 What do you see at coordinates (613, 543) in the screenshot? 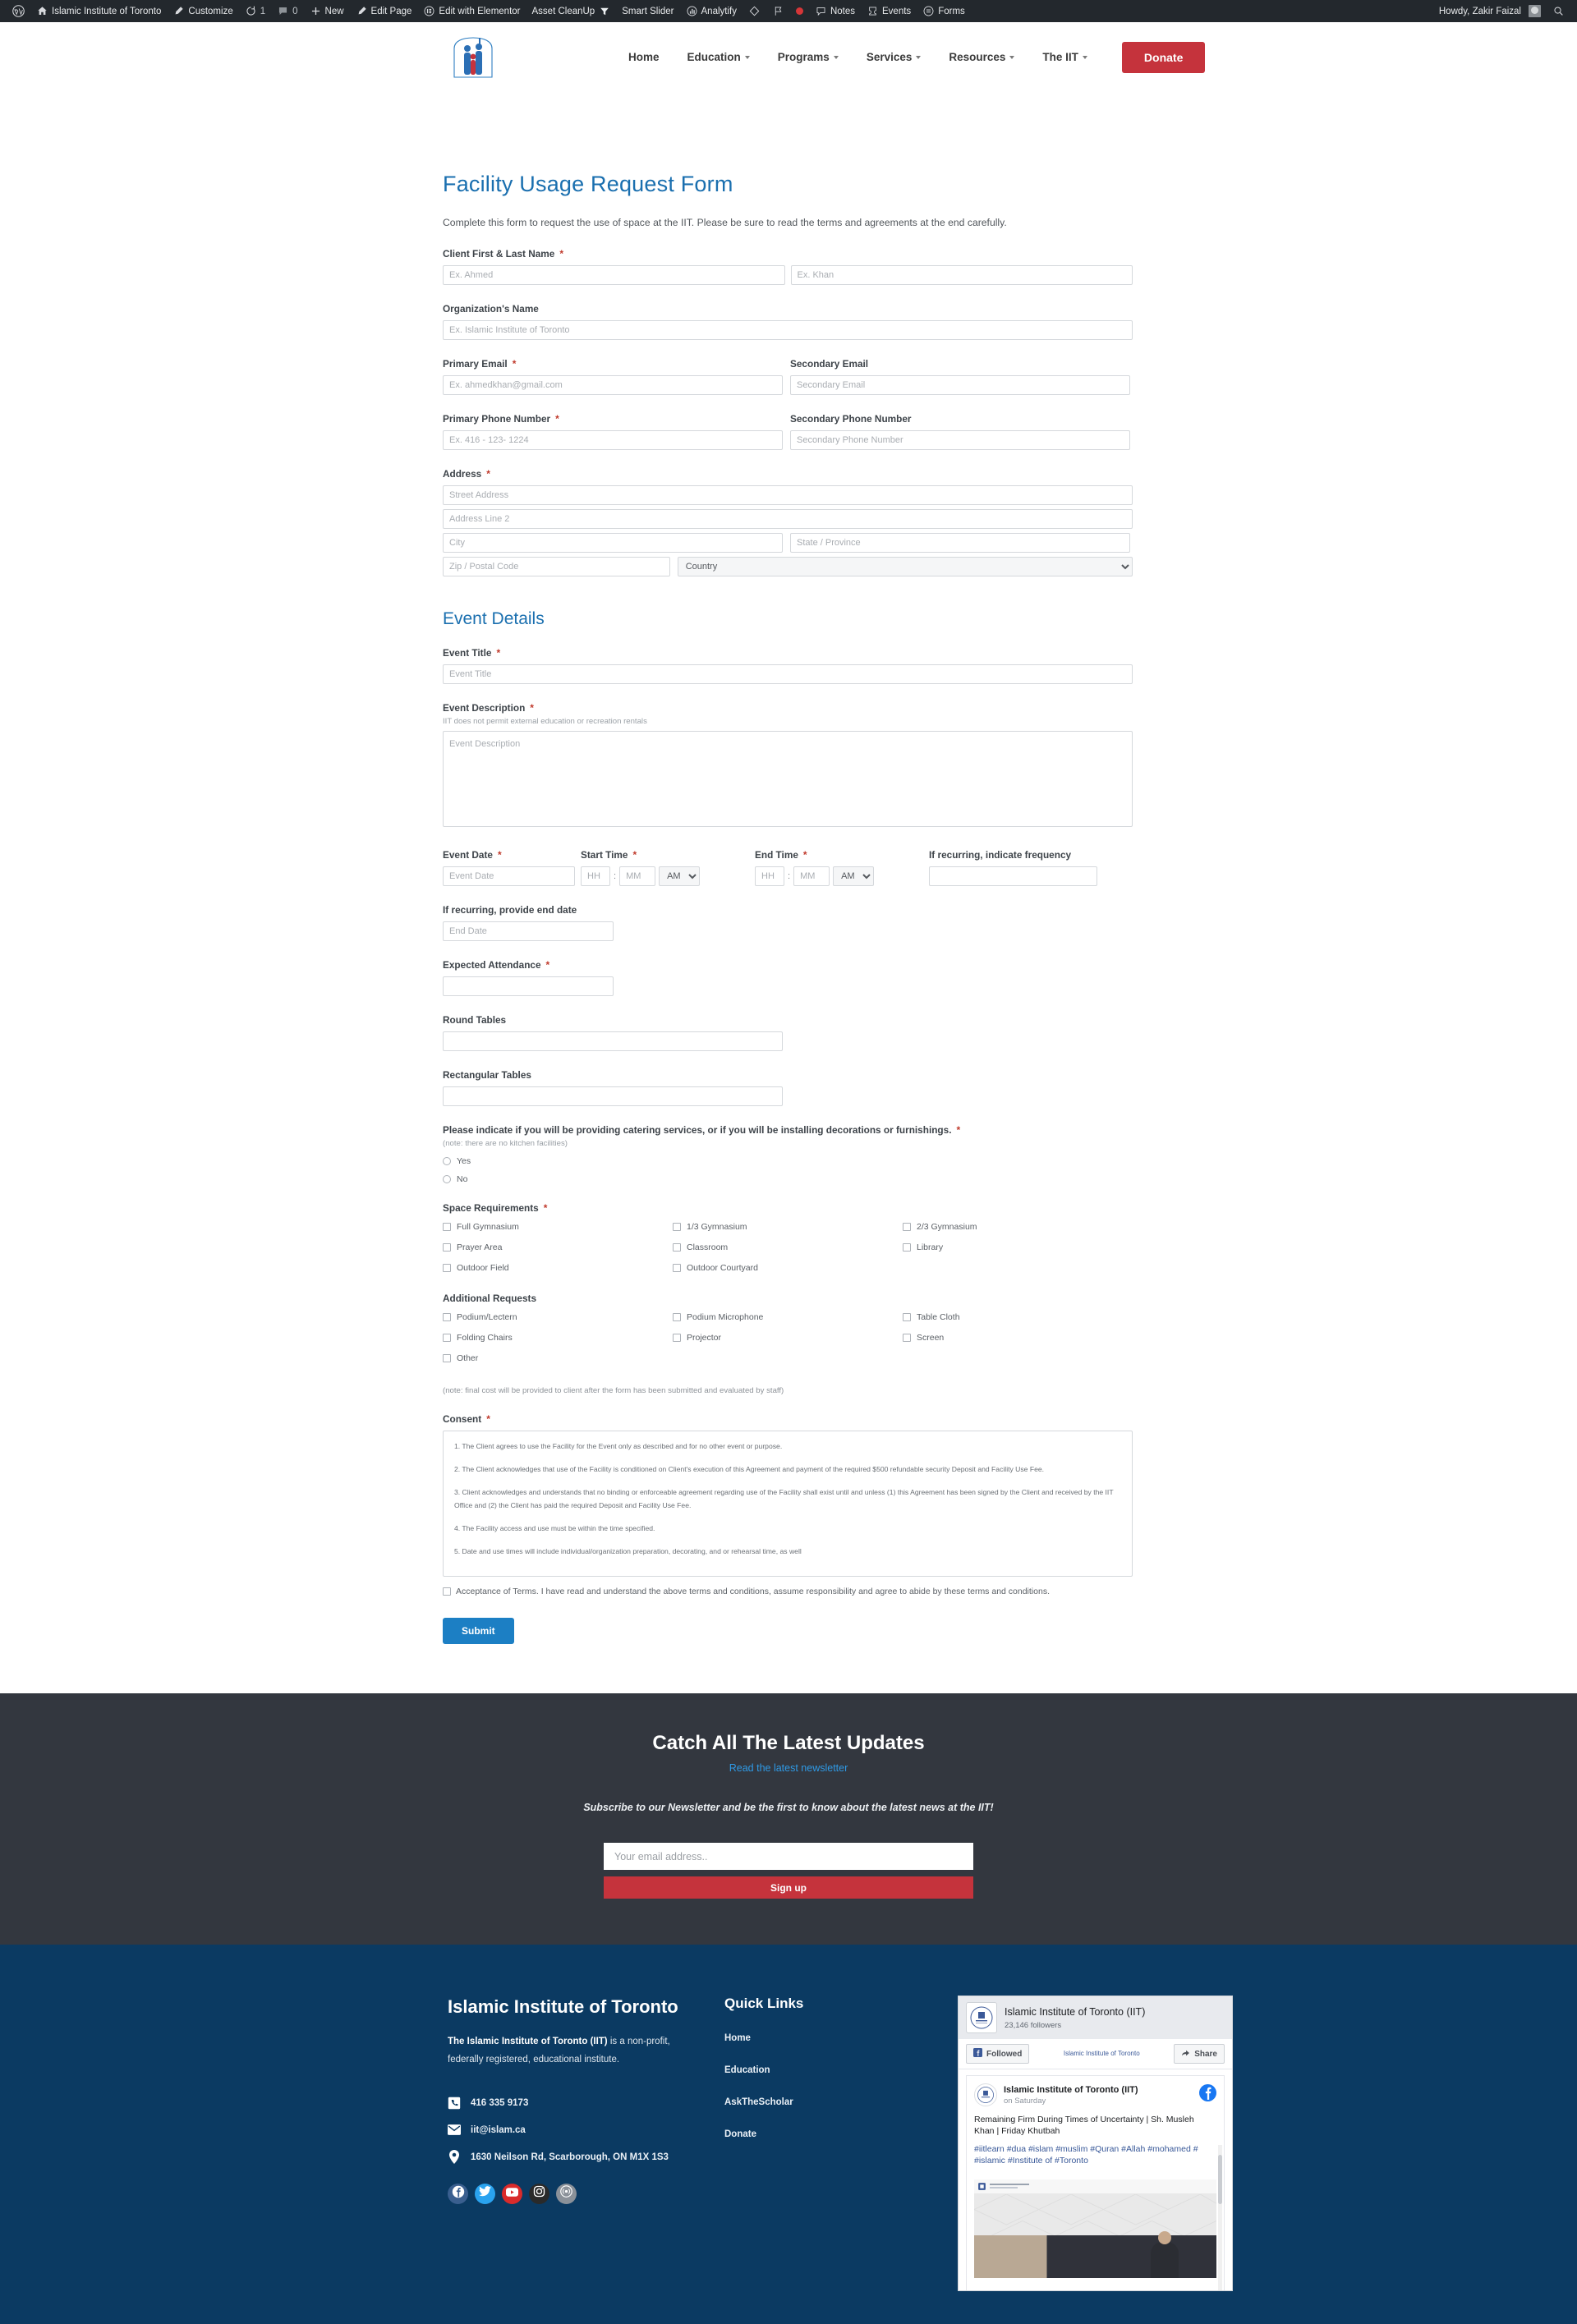
I see `city-input` at bounding box center [613, 543].